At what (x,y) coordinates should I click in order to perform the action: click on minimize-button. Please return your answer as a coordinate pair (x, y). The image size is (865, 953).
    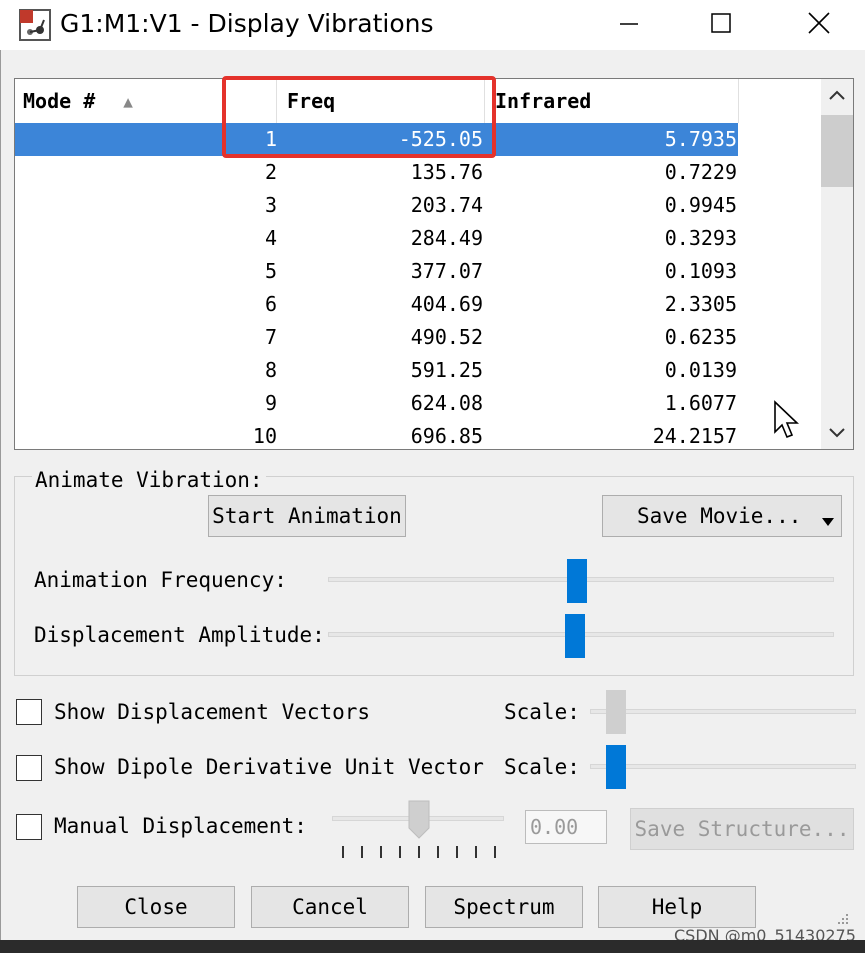
    Looking at the image, I should click on (629, 25).